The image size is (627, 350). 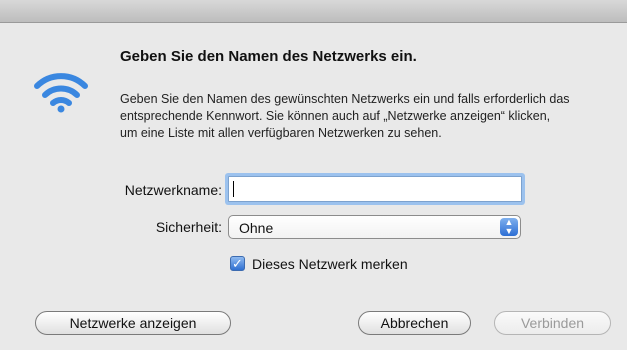 What do you see at coordinates (268, 56) in the screenshot?
I see `dialog-heading: Geben Sie den Namen des Netzwerks ein.` at bounding box center [268, 56].